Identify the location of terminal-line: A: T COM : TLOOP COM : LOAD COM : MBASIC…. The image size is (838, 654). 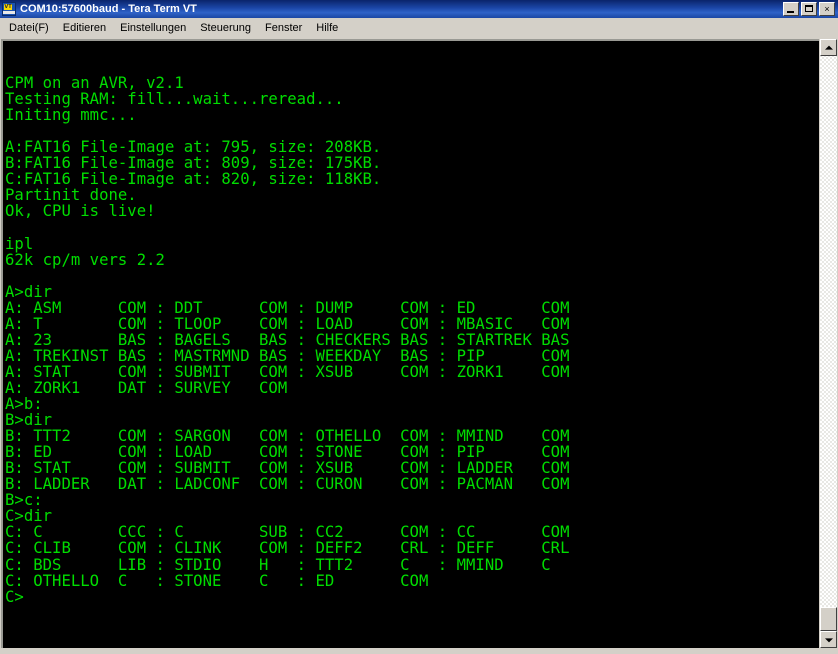
(287, 323).